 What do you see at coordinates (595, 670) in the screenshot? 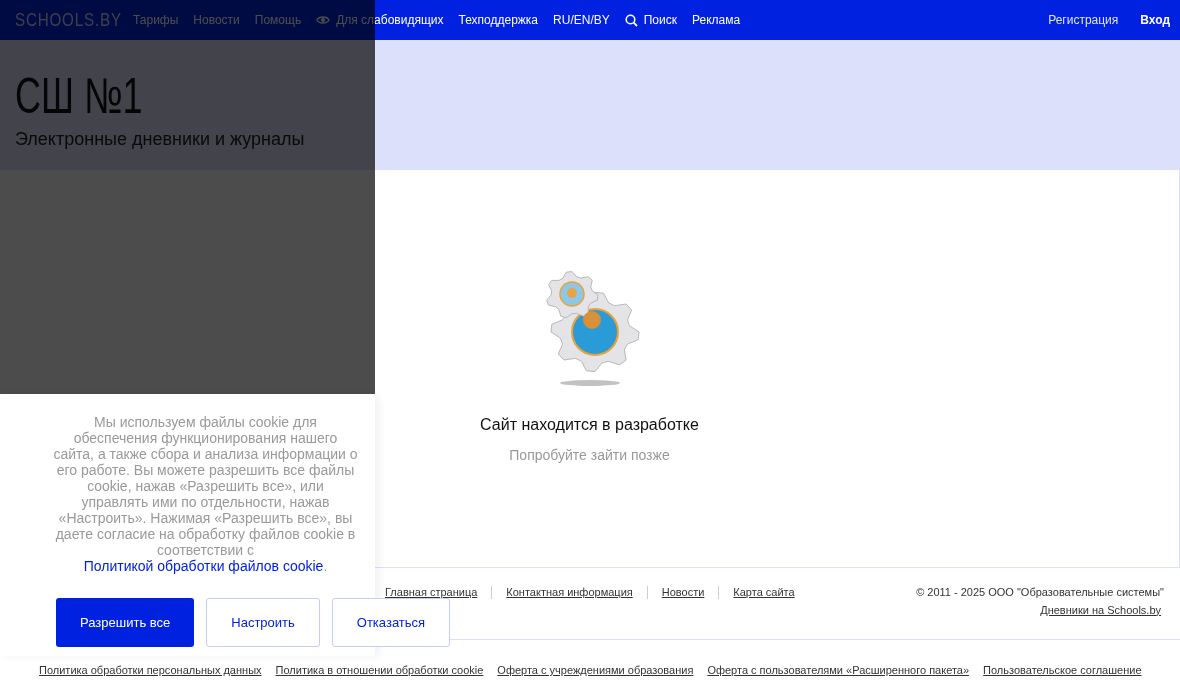
I see `policy-link: Оферта с учреждениями образования` at bounding box center [595, 670].